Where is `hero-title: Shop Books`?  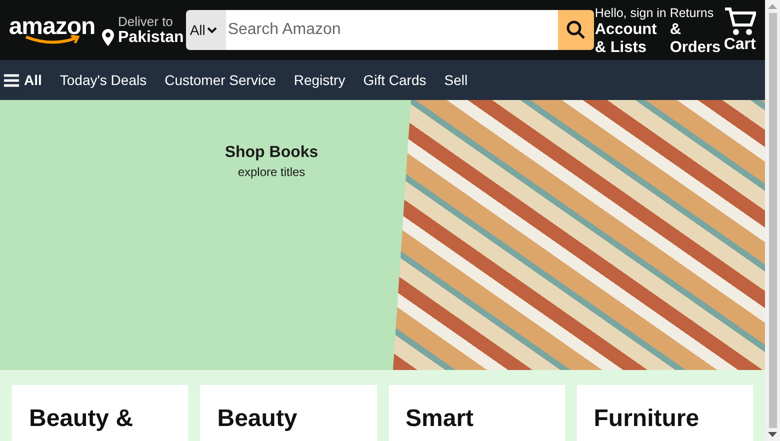
hero-title: Shop Books is located at coordinates (271, 153).